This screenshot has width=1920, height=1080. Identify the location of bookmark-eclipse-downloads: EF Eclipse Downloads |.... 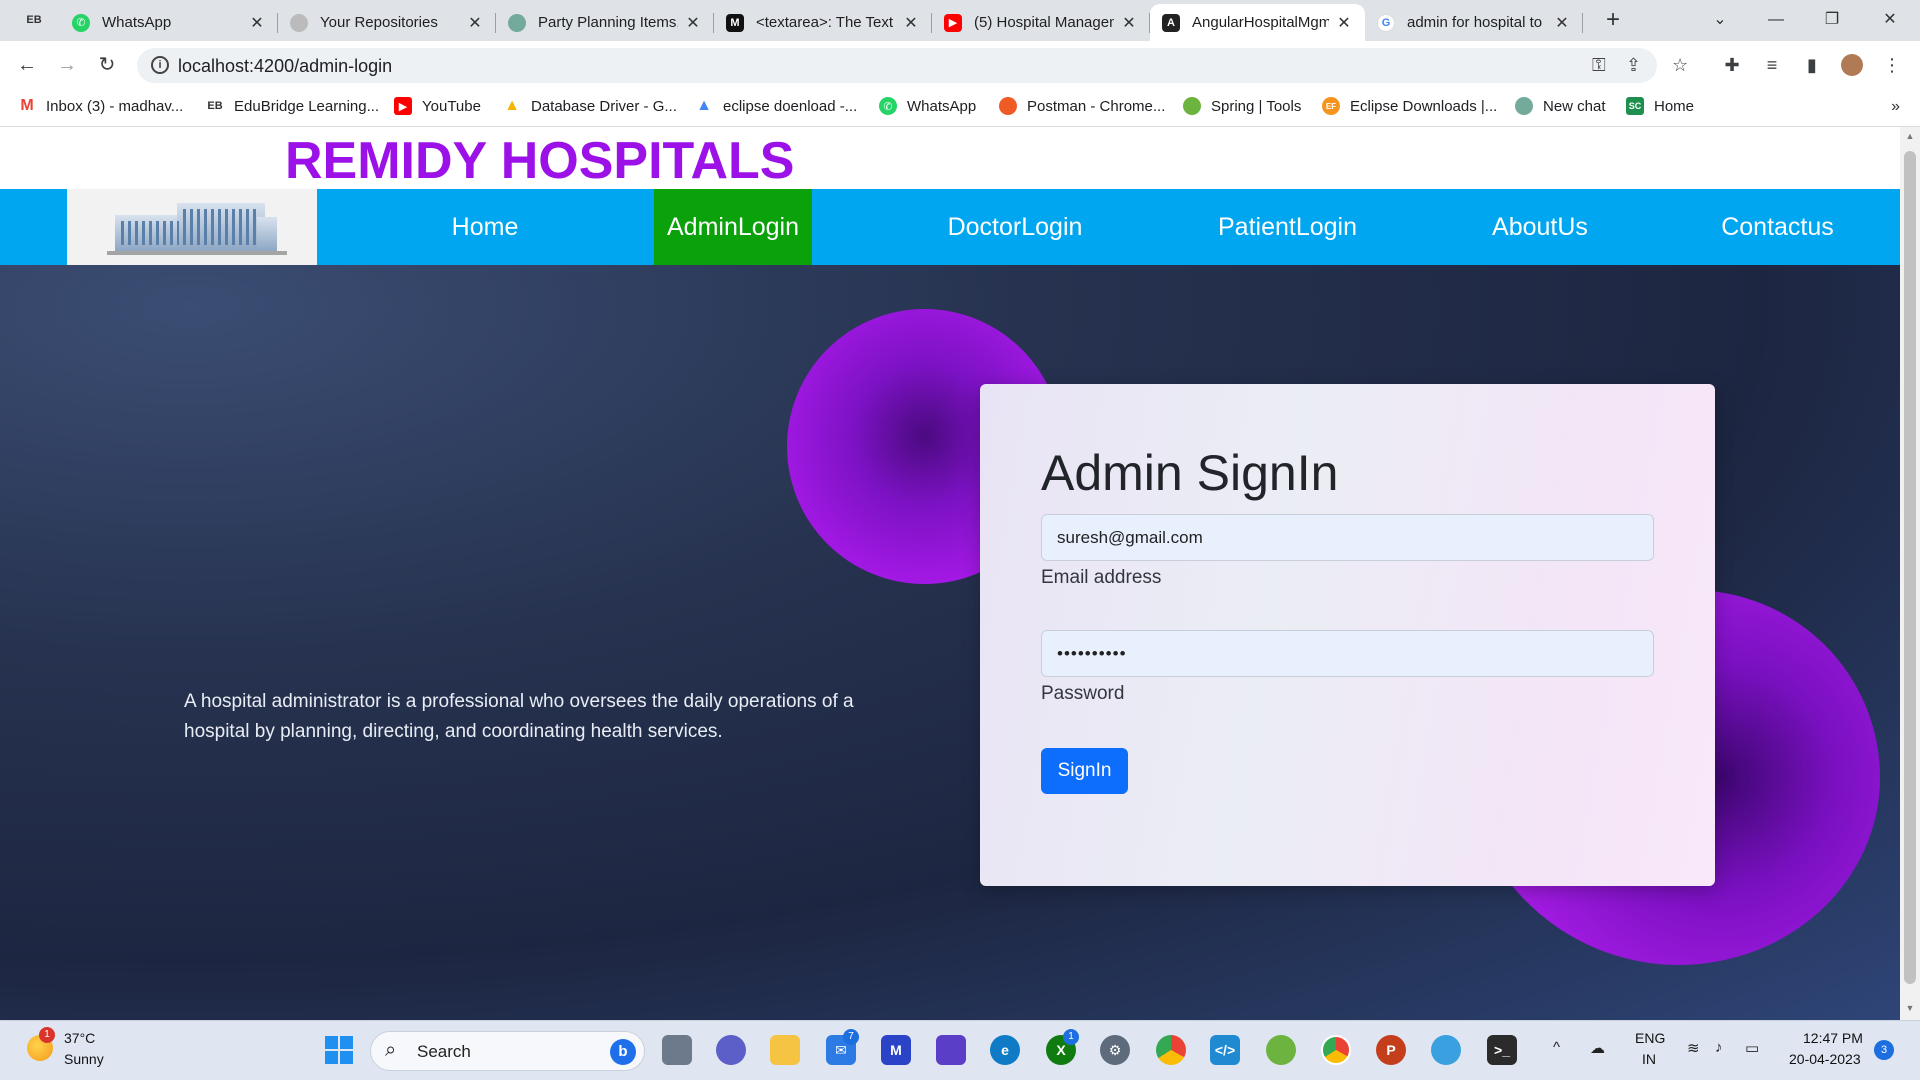
(1409, 106).